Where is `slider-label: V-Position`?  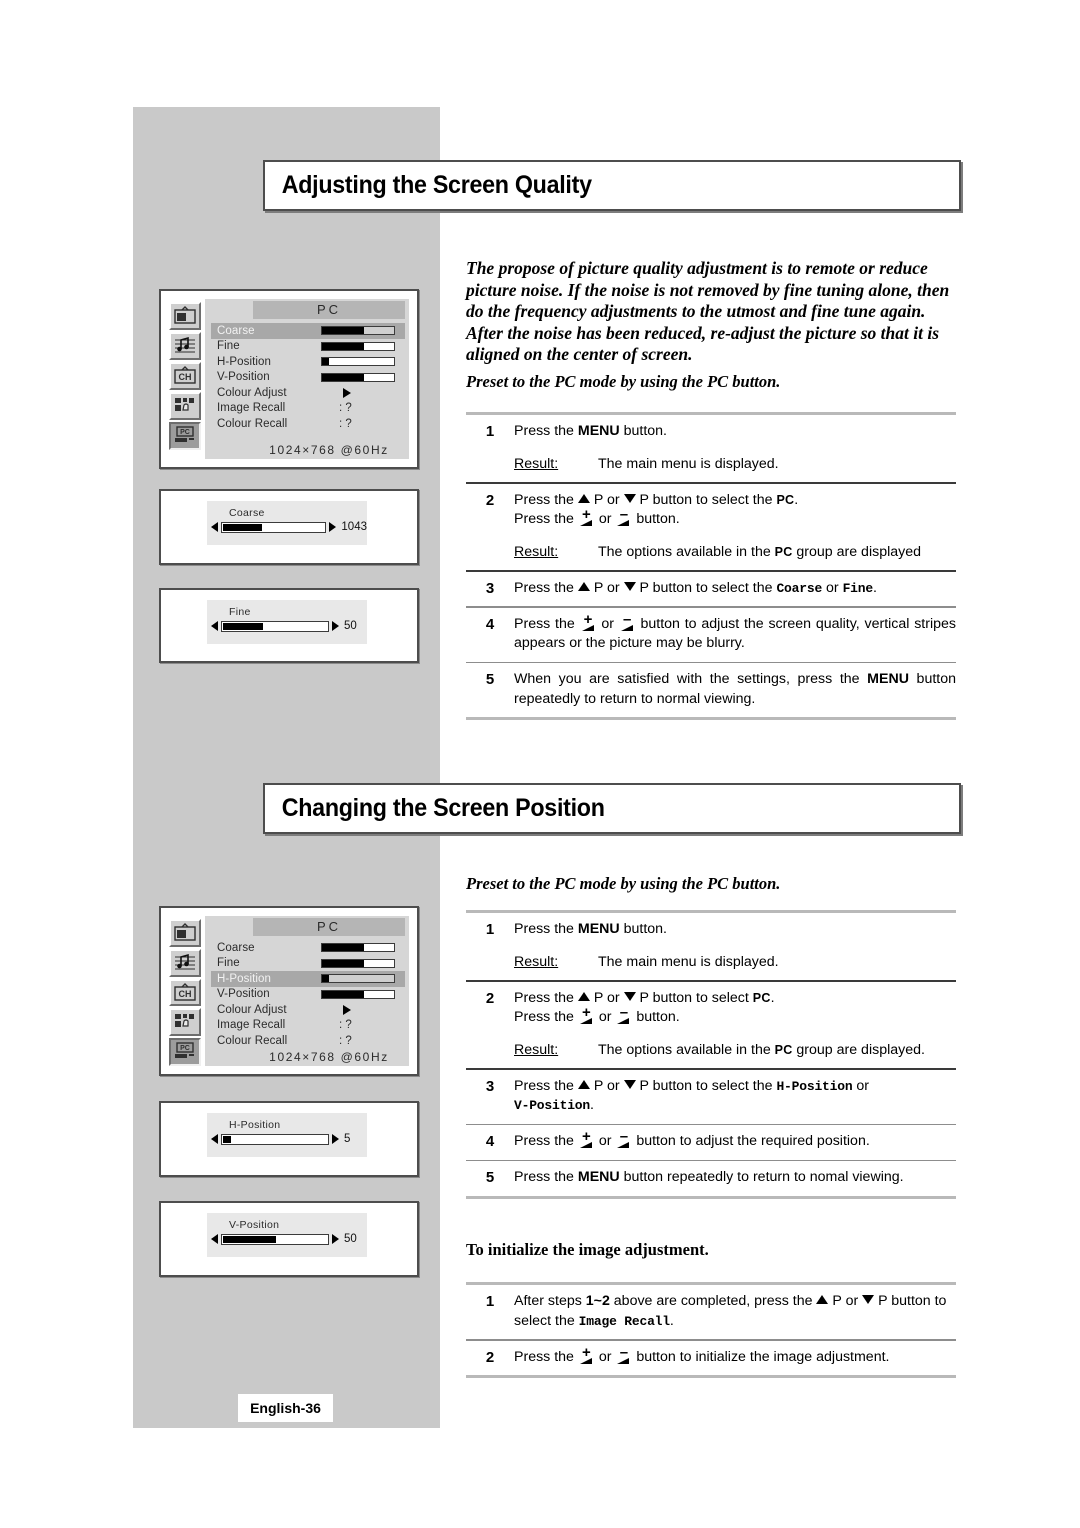 slider-label: V-Position is located at coordinates (254, 1225).